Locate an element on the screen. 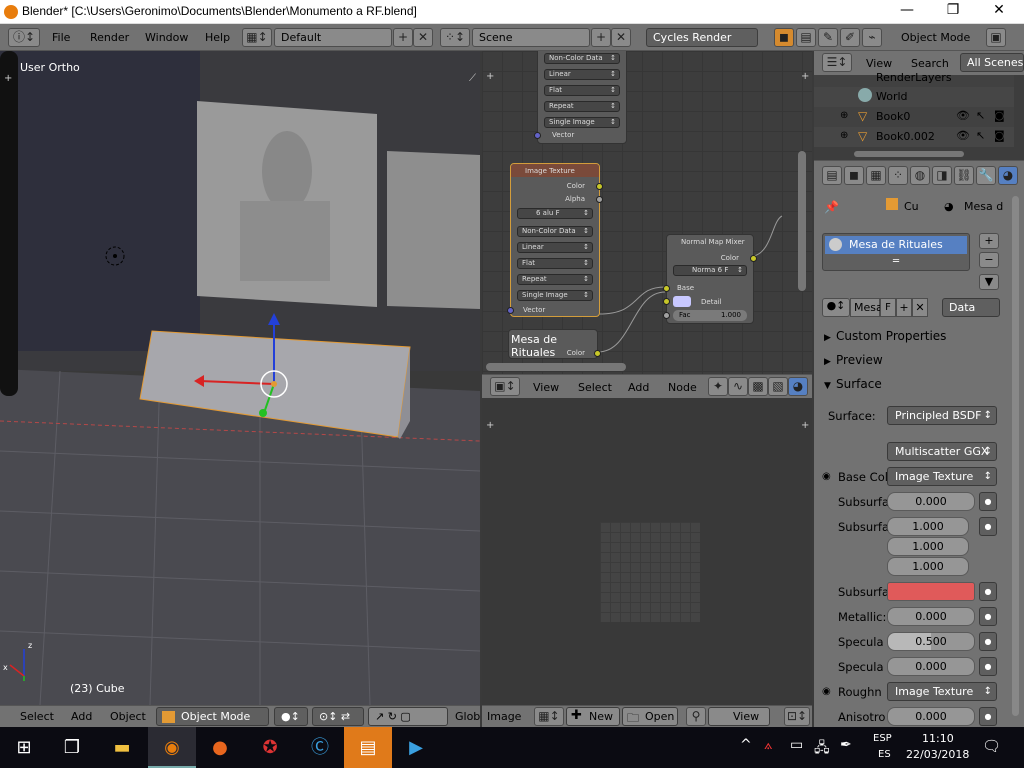 This screenshot has width=1024, height=768. specular-field: 0.500 is located at coordinates (931, 641).